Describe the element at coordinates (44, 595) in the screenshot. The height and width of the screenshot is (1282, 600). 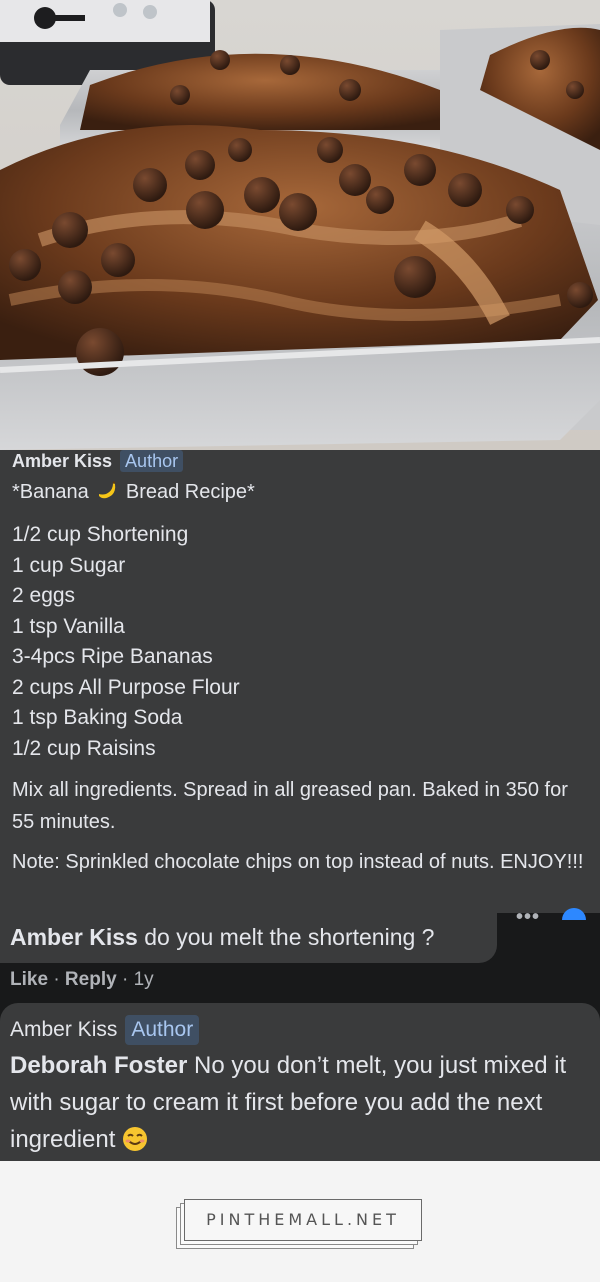
I see `ingredient-item: 2 eggs` at that location.